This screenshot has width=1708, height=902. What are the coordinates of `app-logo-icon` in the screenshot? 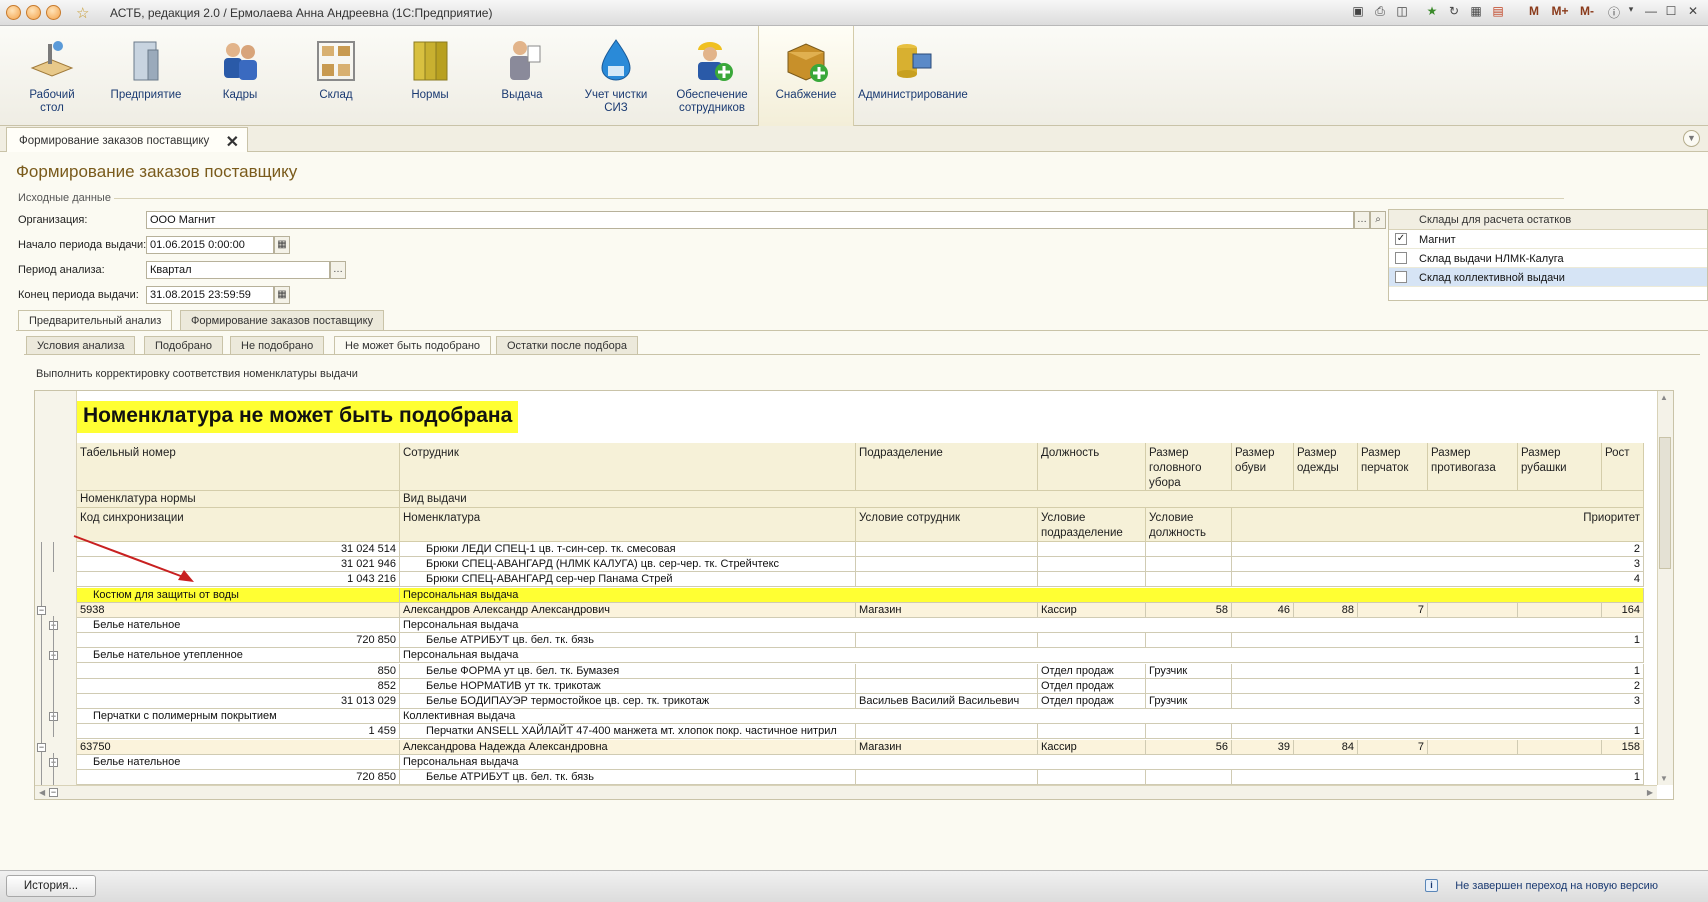 It's located at (13, 12).